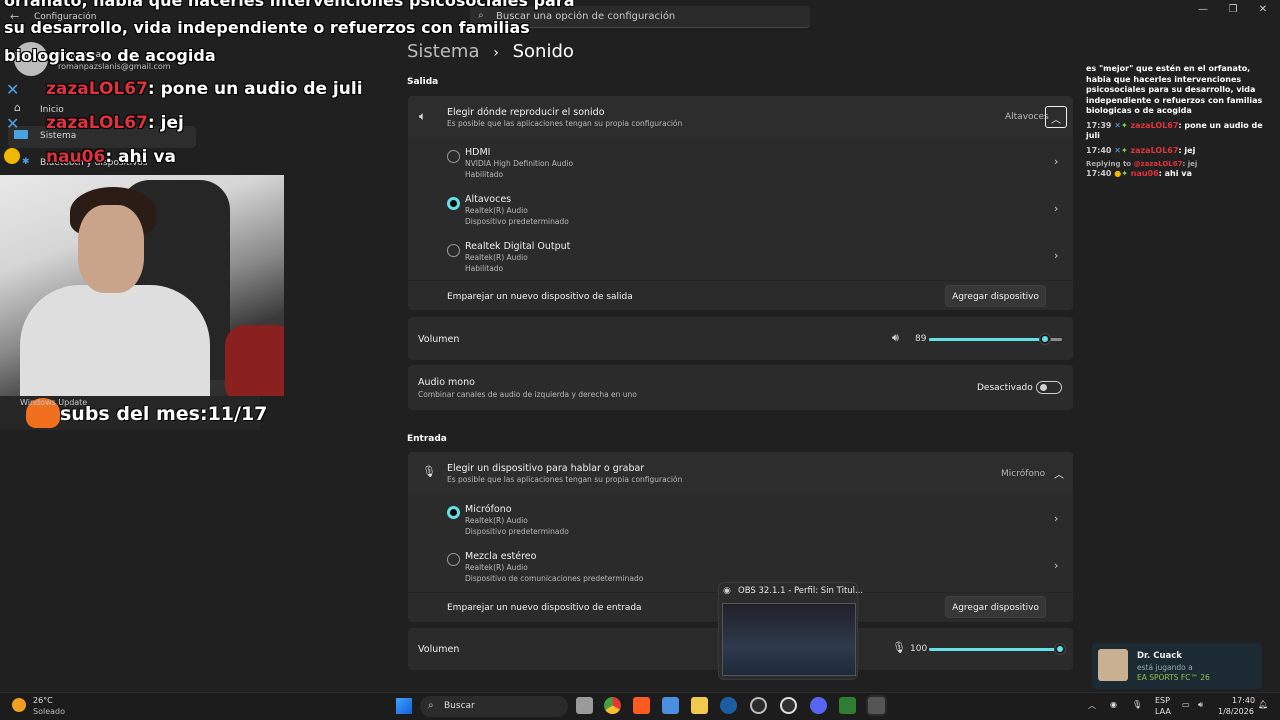 The height and width of the screenshot is (720, 1280). I want to click on mono-toggle, so click(1049, 387).